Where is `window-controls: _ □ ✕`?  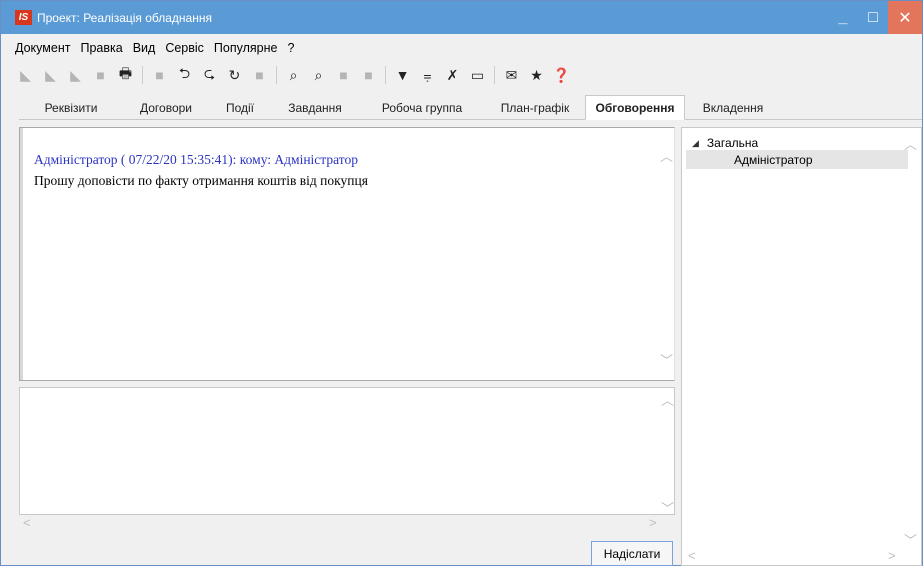
window-controls: _ □ ✕ is located at coordinates (875, 17).